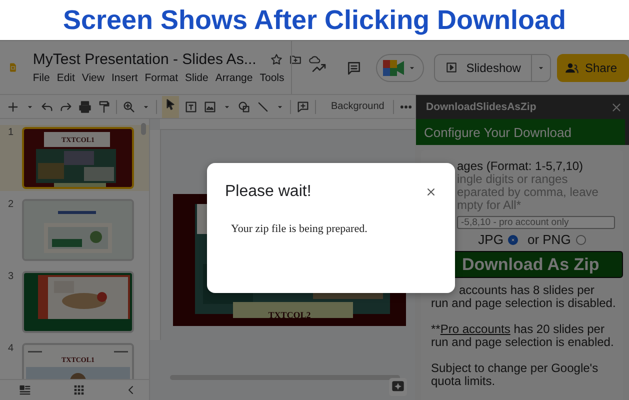 The image size is (629, 400). I want to click on video-camera-icon, so click(394, 68).